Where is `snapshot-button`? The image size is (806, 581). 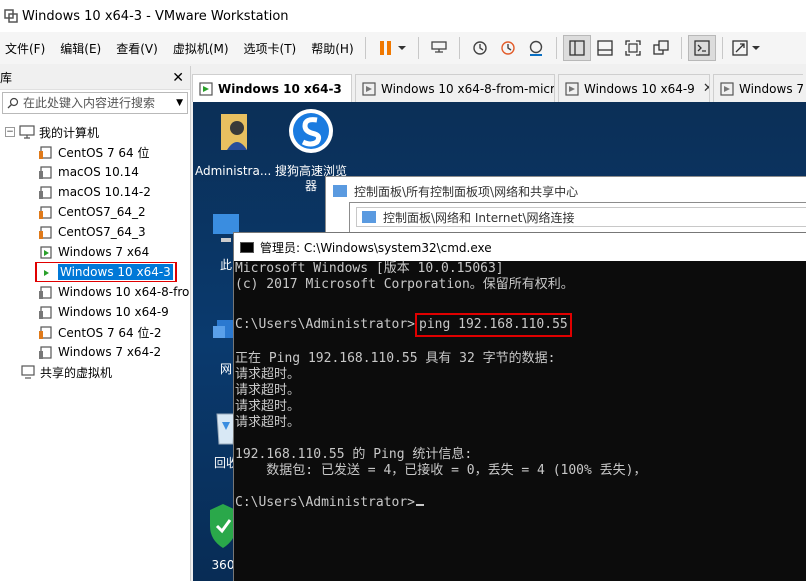 snapshot-button is located at coordinates (480, 48).